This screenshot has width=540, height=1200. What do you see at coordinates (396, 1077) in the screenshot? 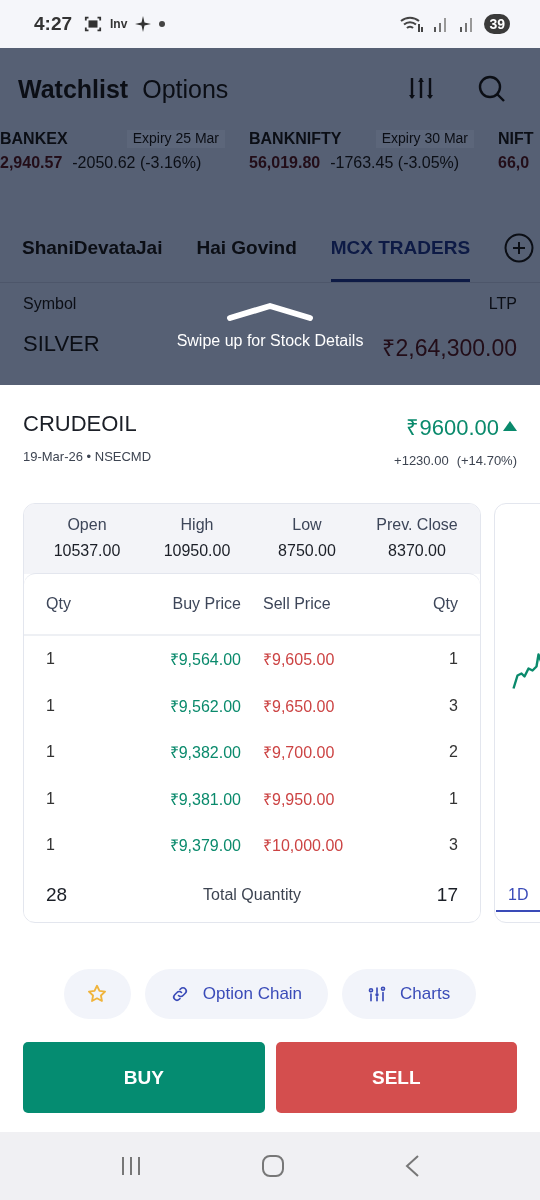
I see `sell-button: SELL` at bounding box center [396, 1077].